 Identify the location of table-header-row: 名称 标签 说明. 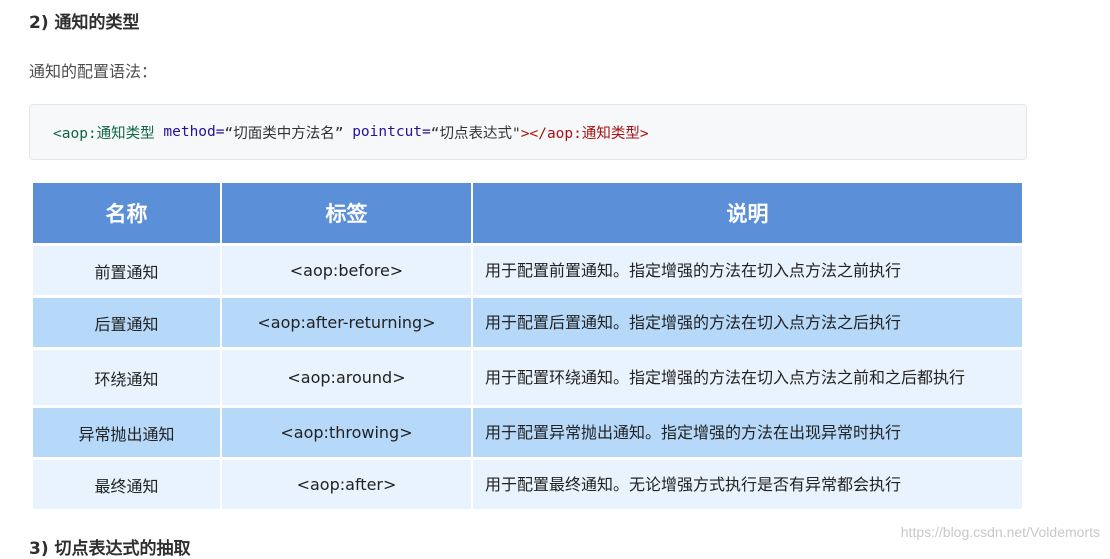
(527, 214).